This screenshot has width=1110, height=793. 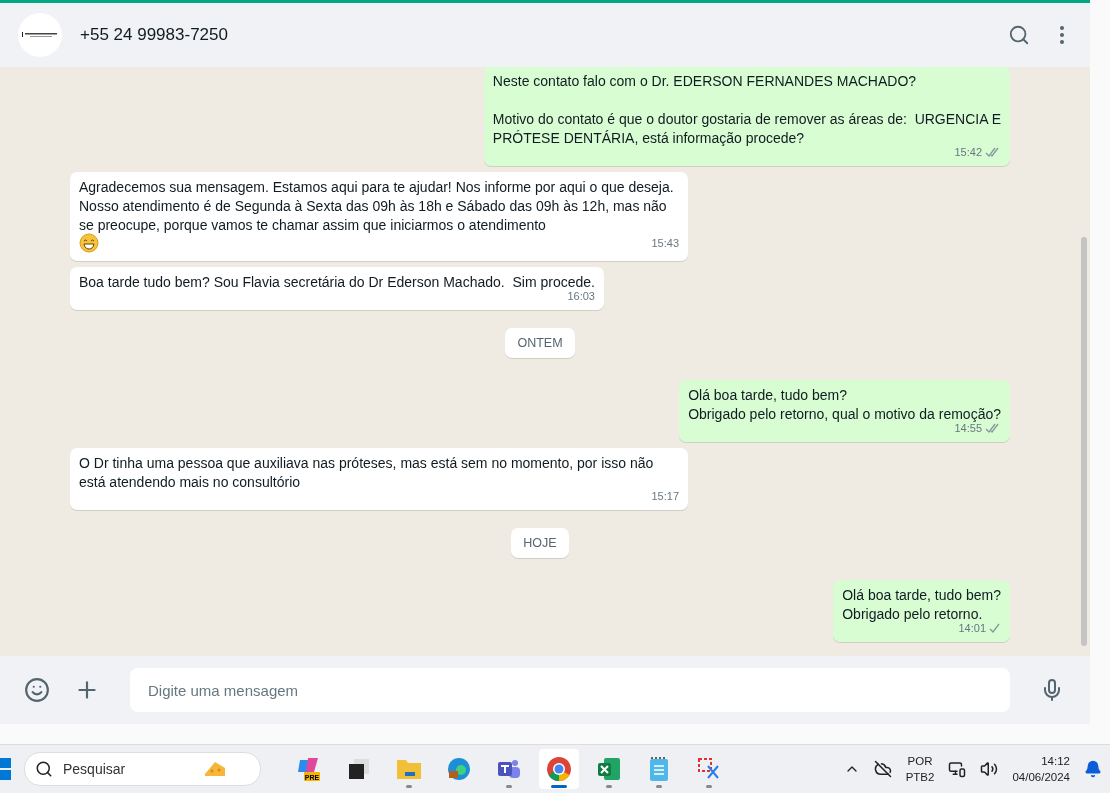 What do you see at coordinates (570, 690) in the screenshot?
I see `message-input: Digite uma mensagem` at bounding box center [570, 690].